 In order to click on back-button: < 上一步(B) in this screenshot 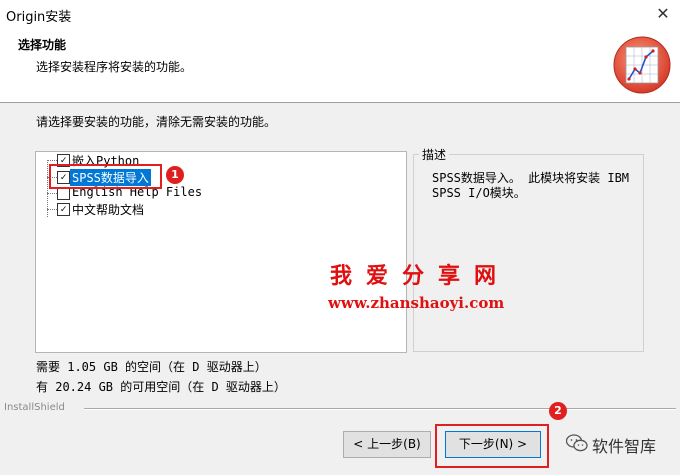, I will do `click(387, 444)`.